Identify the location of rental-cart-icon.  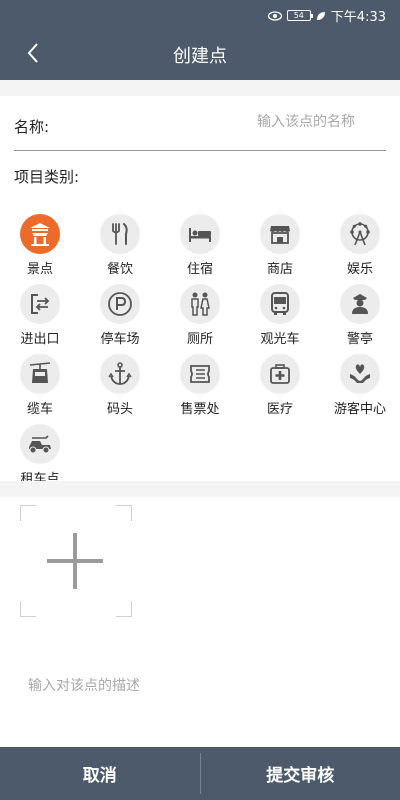
(40, 444).